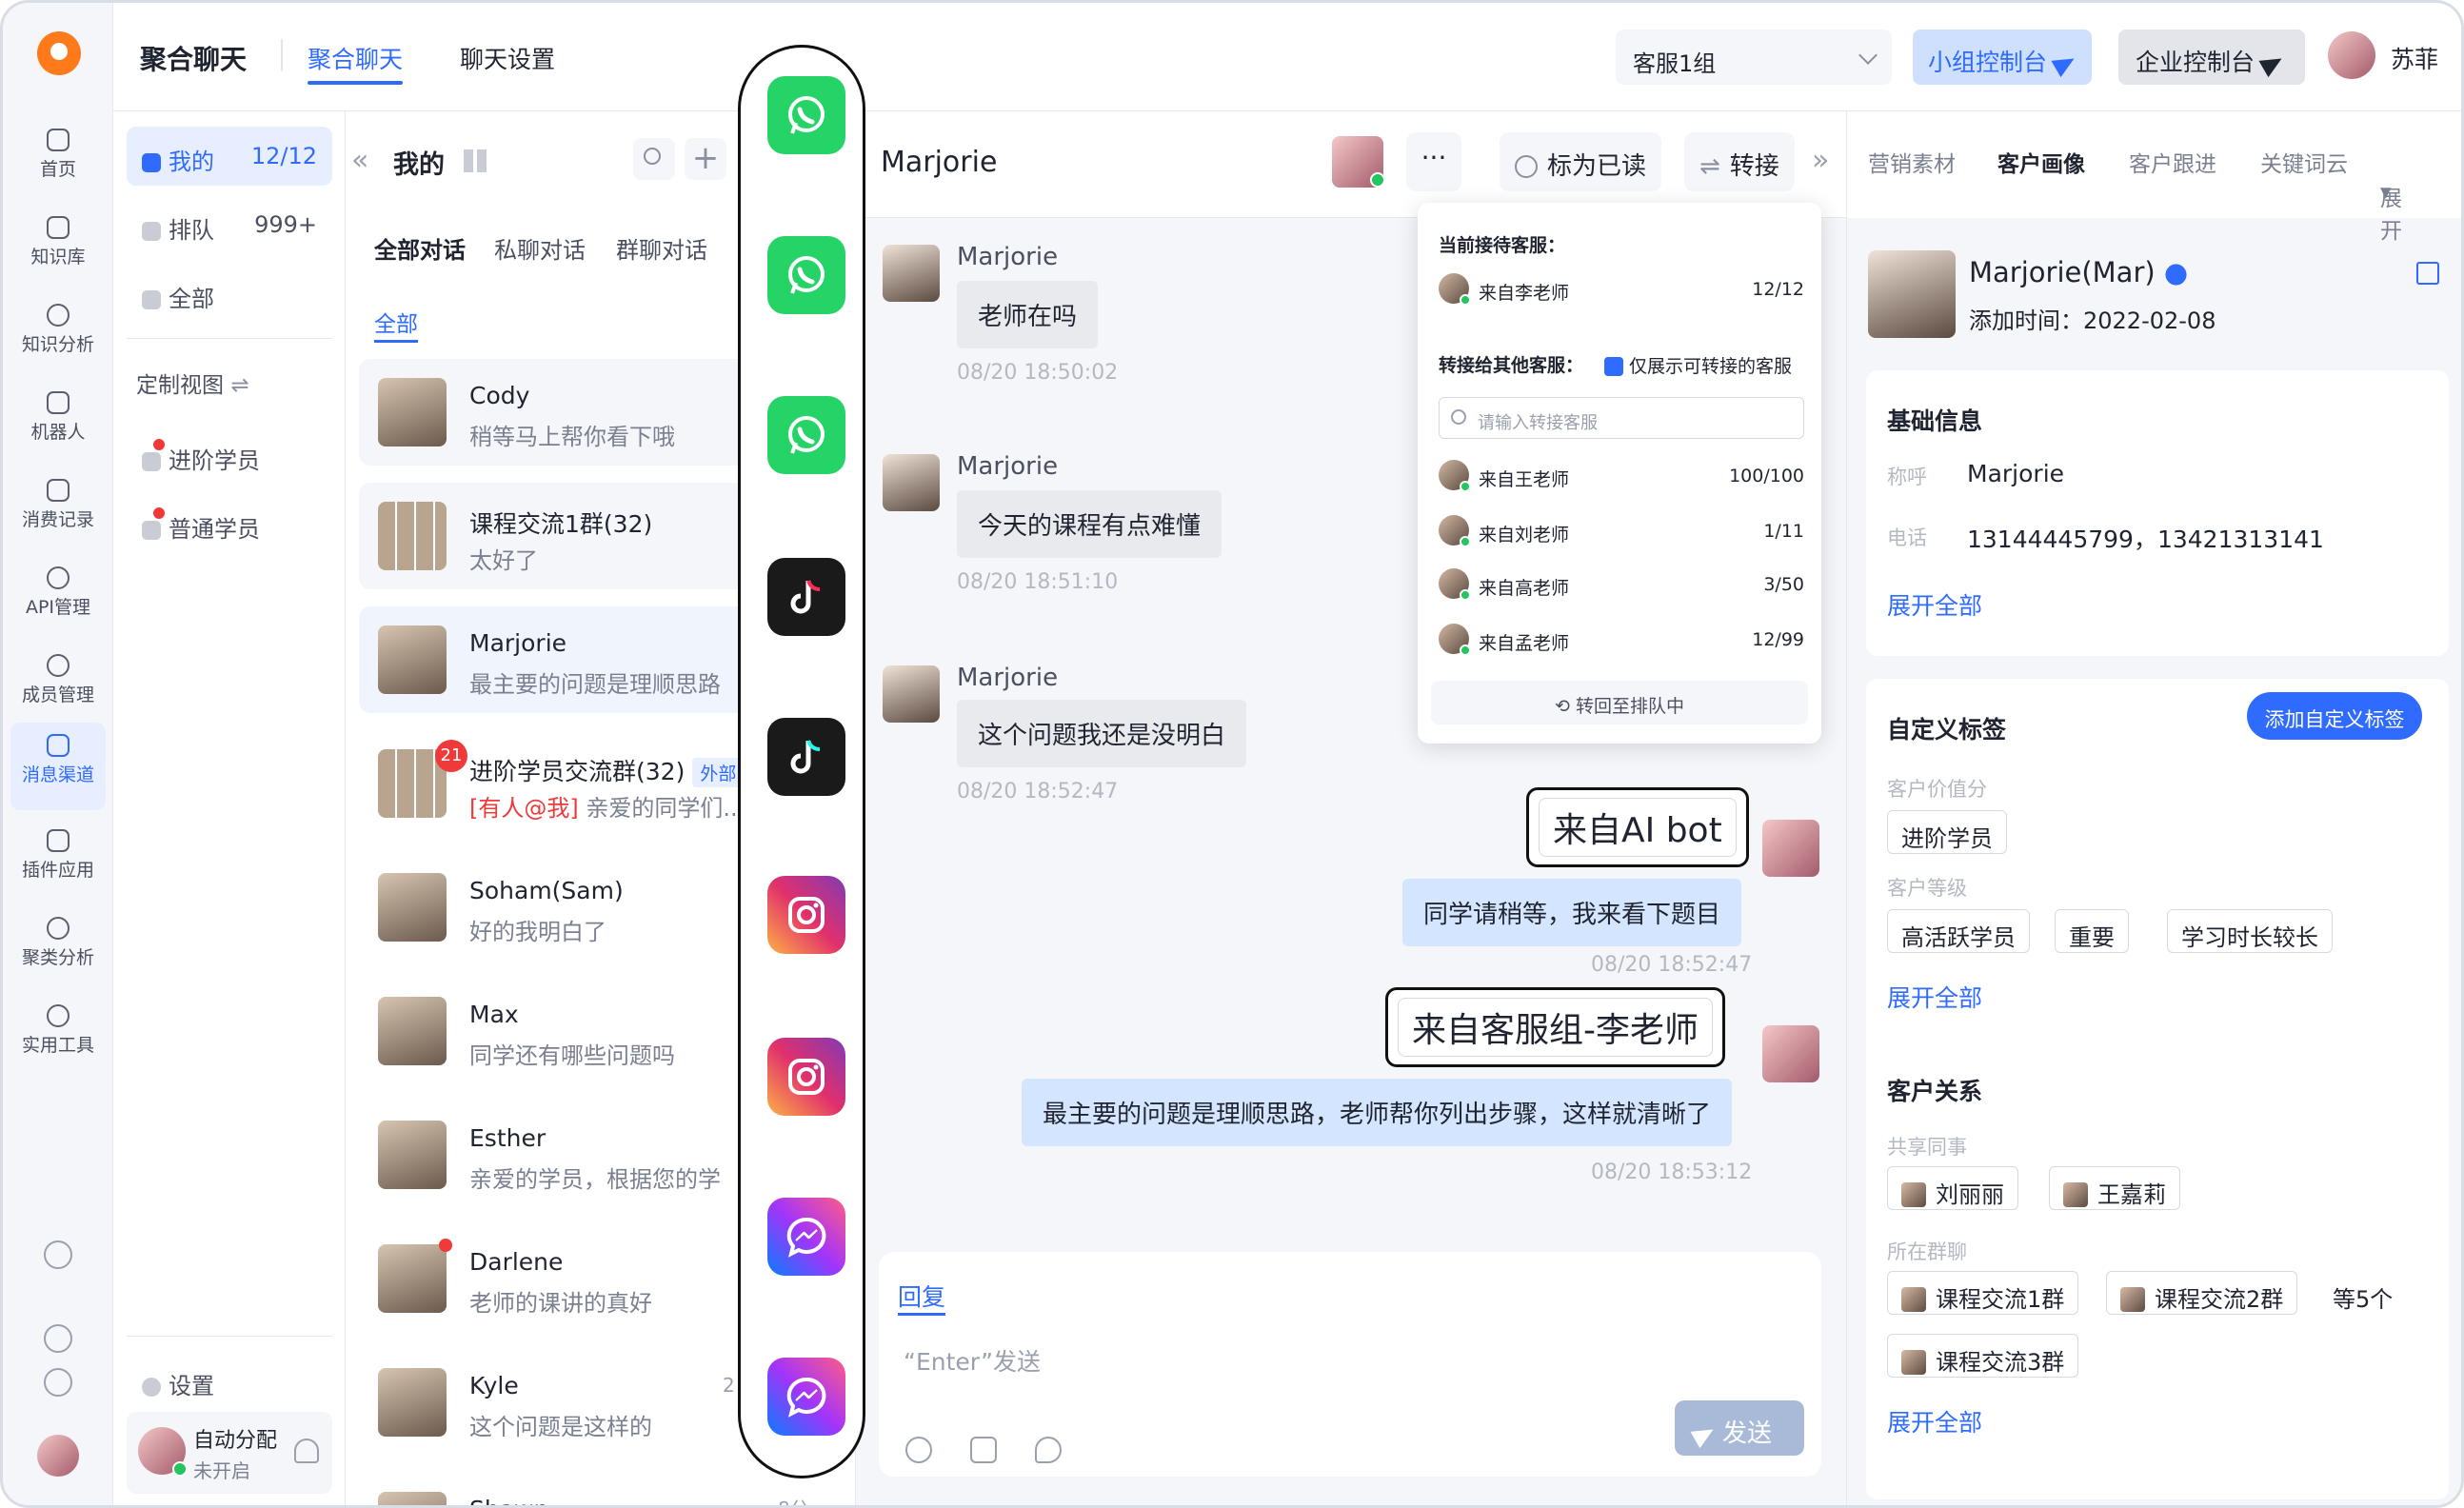 The height and width of the screenshot is (1508, 2464). I want to click on help-icon, so click(58, 1338).